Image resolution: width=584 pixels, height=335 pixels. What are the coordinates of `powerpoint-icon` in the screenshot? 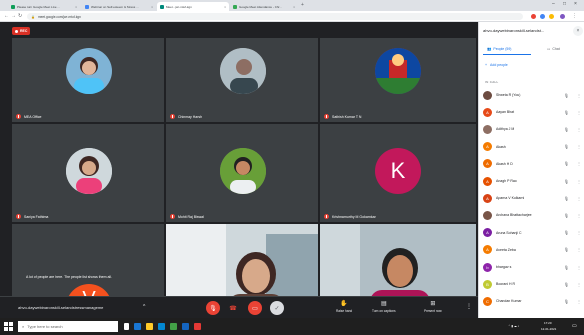 It's located at (197, 326).